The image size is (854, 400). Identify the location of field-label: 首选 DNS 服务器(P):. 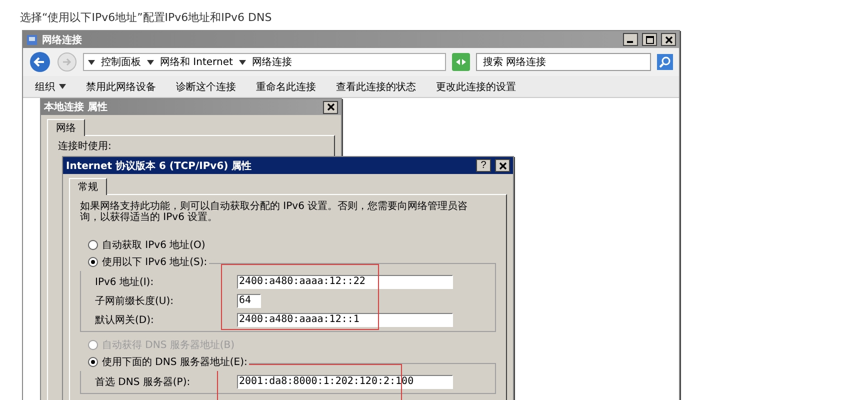
(143, 382).